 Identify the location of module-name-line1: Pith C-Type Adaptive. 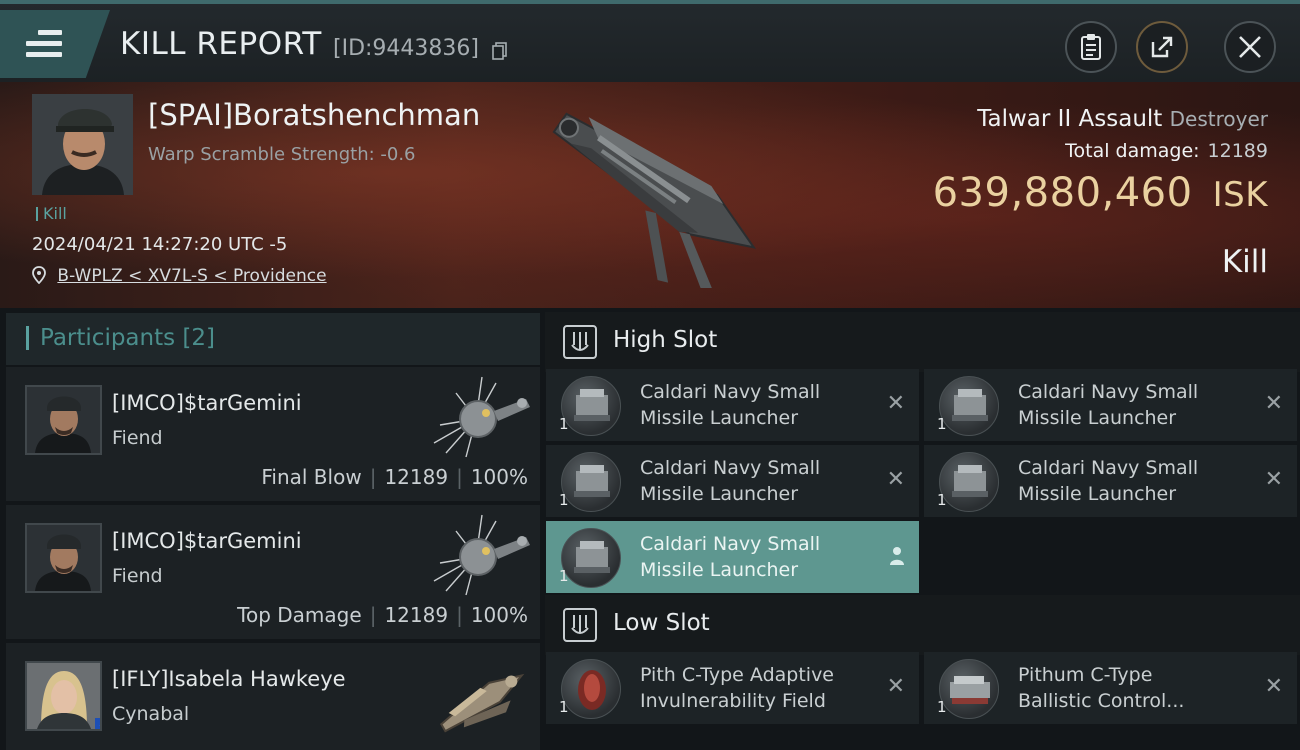
(737, 675).